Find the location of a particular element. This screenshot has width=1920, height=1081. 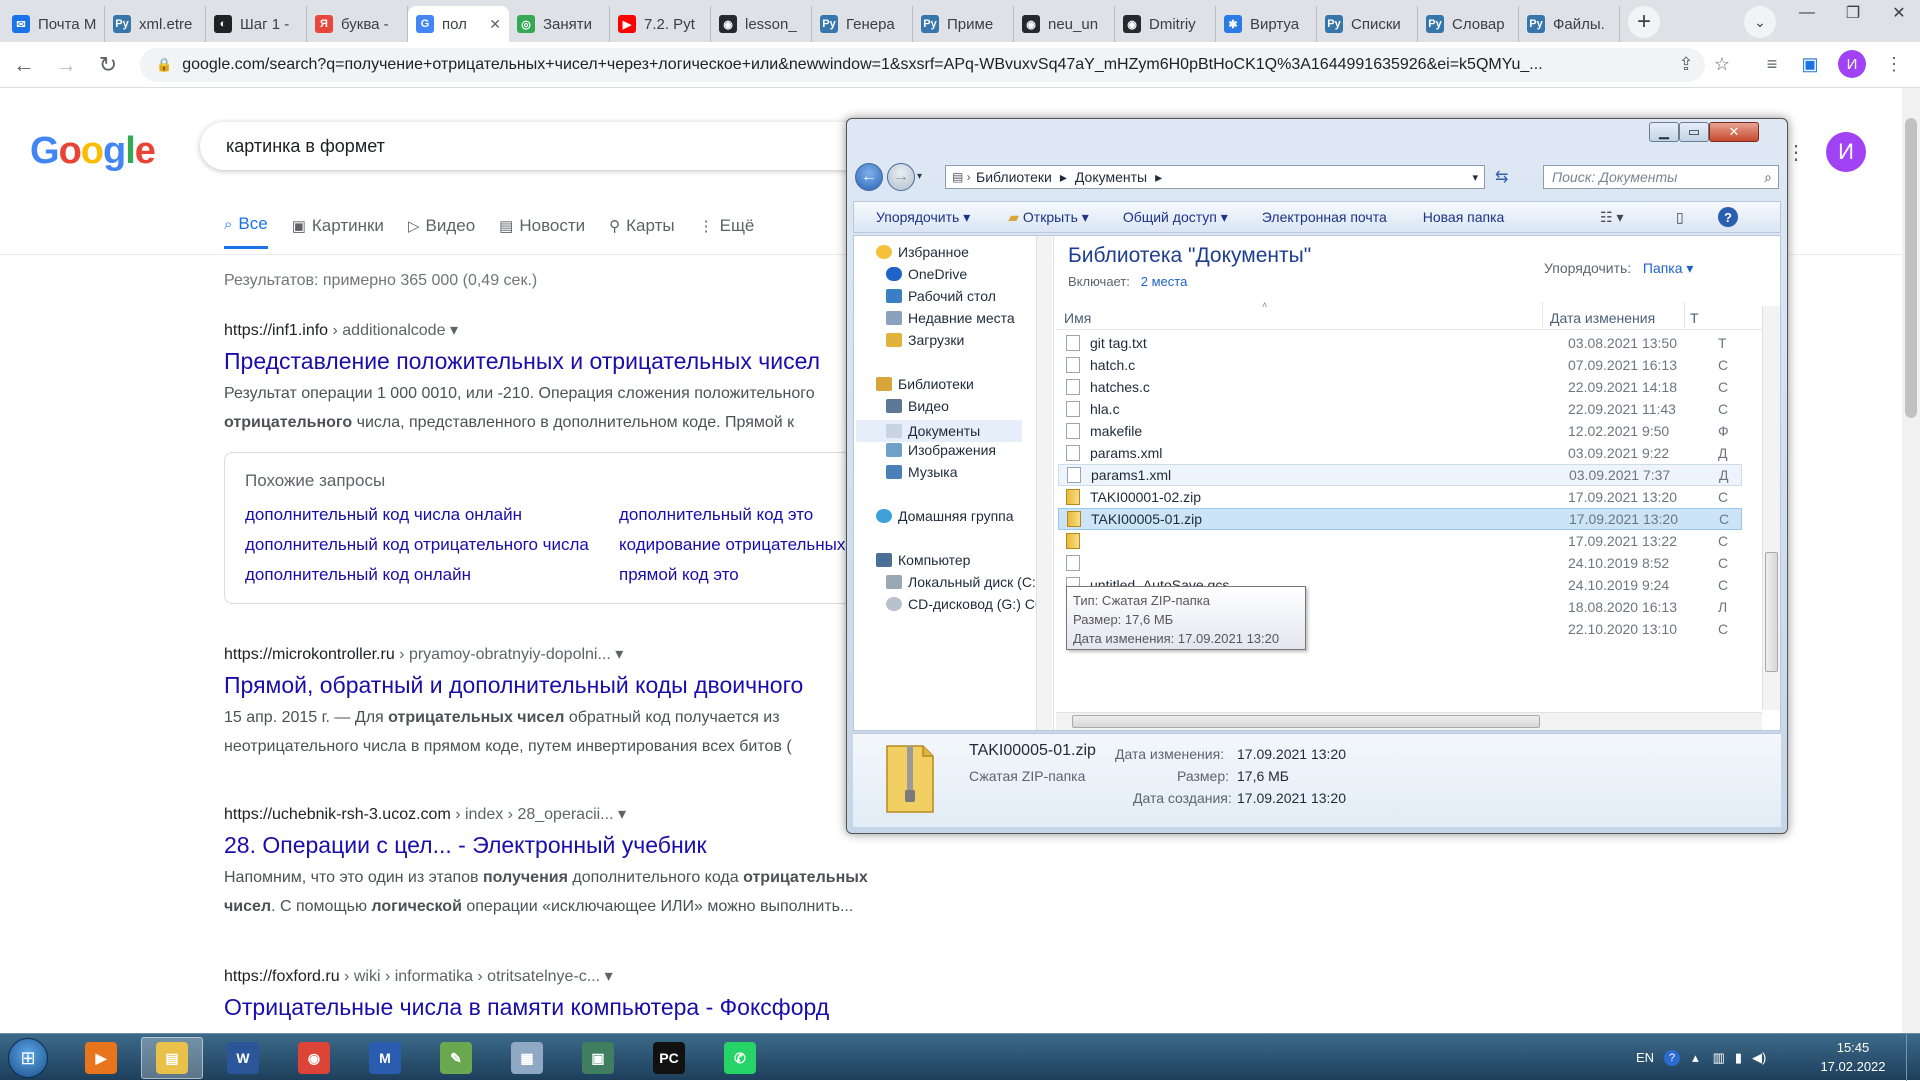

breadcrumb-documents: Документы is located at coordinates (1111, 177).